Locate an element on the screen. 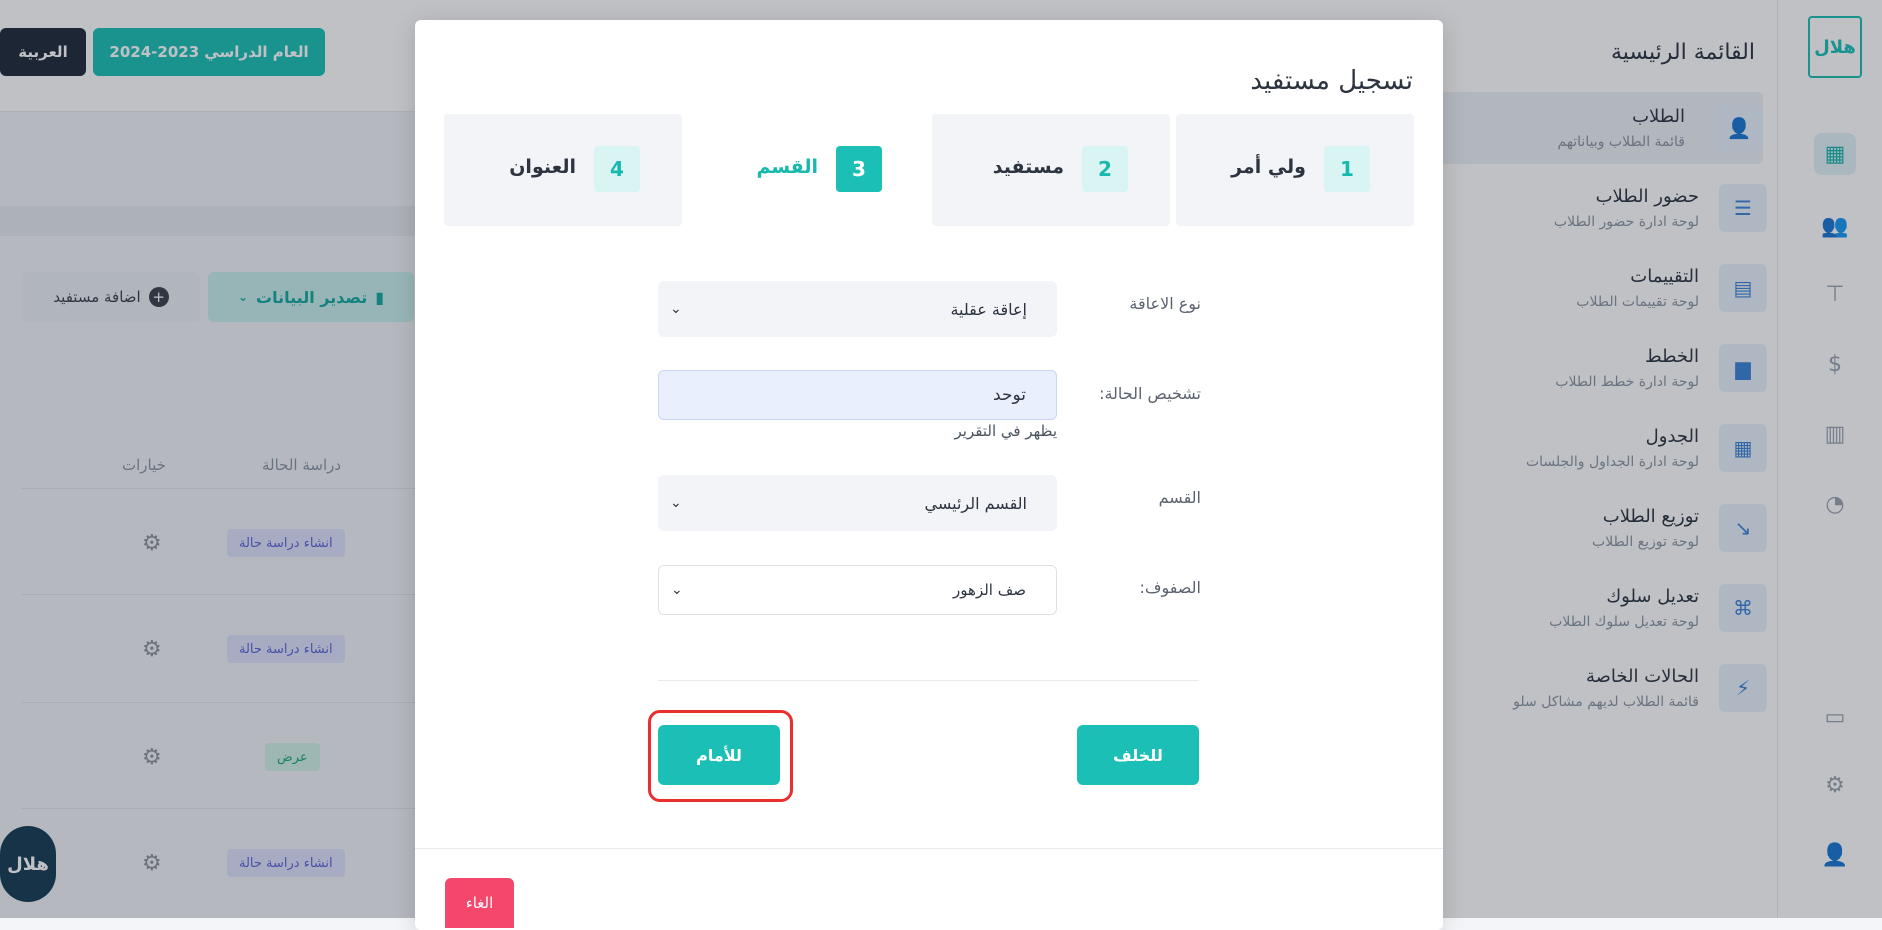 The height and width of the screenshot is (930, 1882). department-select: القسم الرئيسي ⌄ is located at coordinates (857, 503).